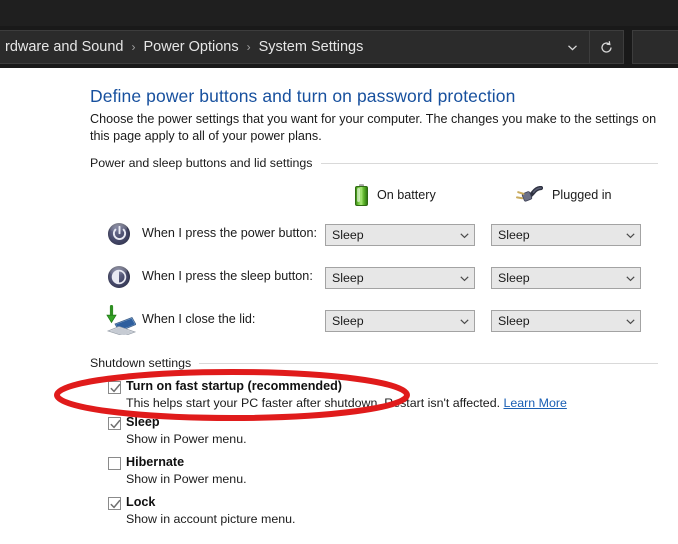  I want to click on dropdown-sleep-button-on-battery: Sleep, so click(400, 278).